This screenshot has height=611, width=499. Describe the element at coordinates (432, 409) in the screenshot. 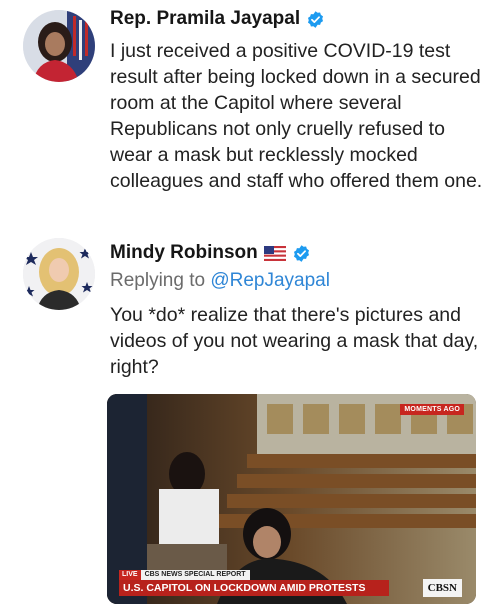

I see `moments-ago-badge: MOMENTS AGO` at that location.